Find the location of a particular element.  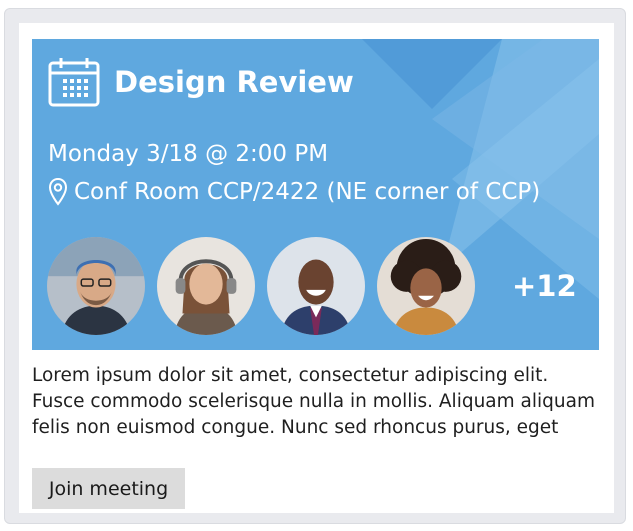

meeting-location: Conf Room CCP/2422 (NE corner of CCP) is located at coordinates (294, 192).